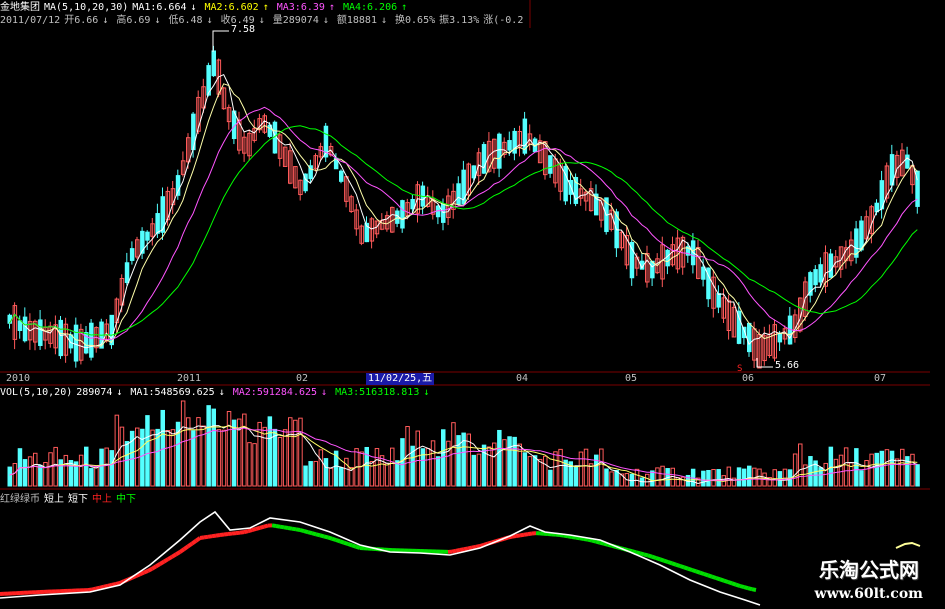 This screenshot has width=945, height=609. Describe the element at coordinates (908, 545) in the screenshot. I see `fast-signal-tail` at that location.